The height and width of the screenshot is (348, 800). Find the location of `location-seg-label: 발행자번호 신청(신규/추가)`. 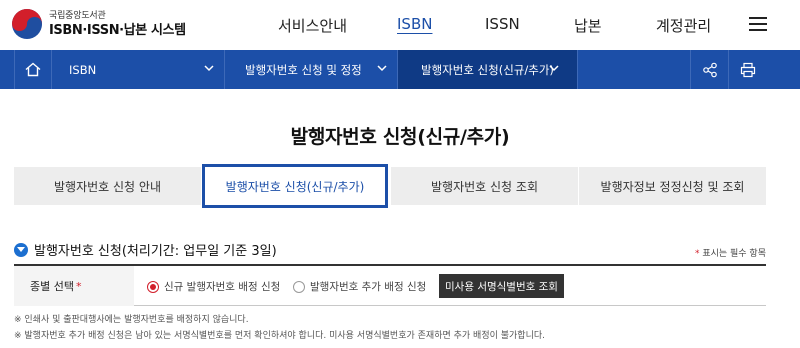

location-seg-label: 발행자번호 신청(신규/추가) is located at coordinates (487, 69).